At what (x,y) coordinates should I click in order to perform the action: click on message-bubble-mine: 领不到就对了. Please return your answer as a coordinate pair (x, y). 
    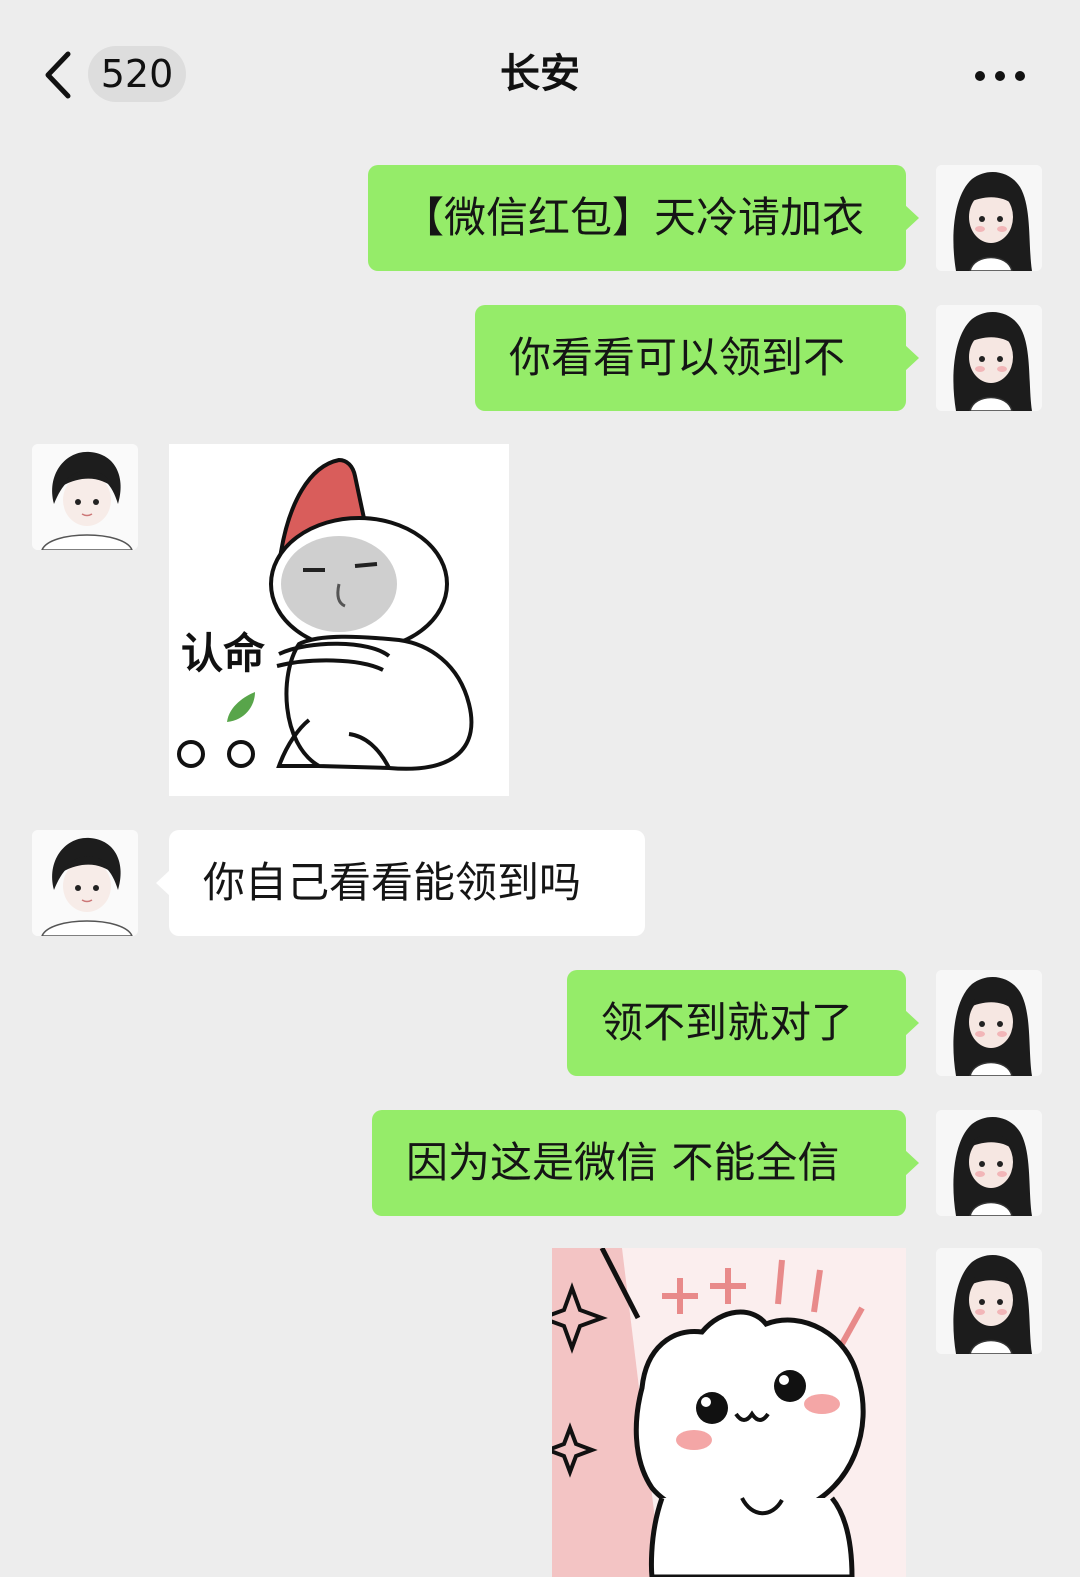
    Looking at the image, I should click on (743, 1023).